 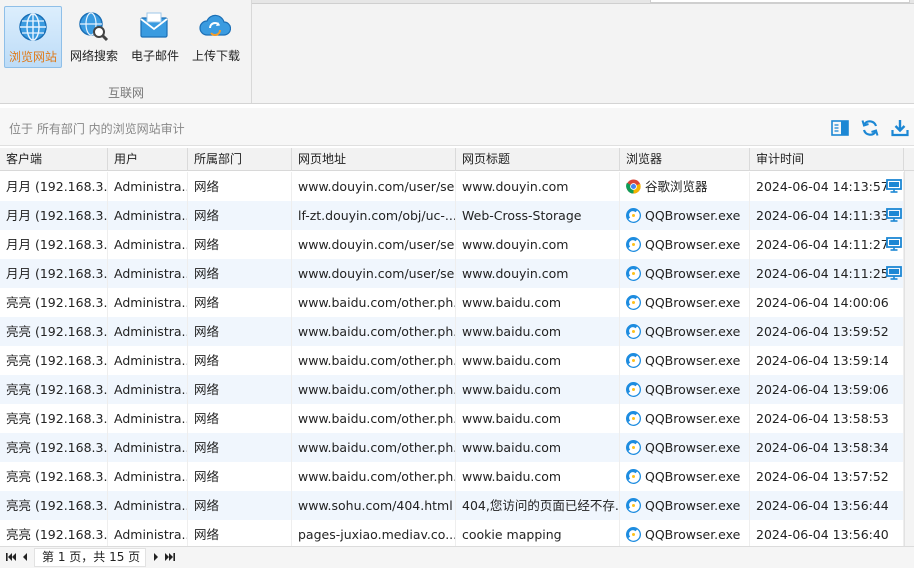 I want to click on column-header-department: 所属部门, so click(x=240, y=159).